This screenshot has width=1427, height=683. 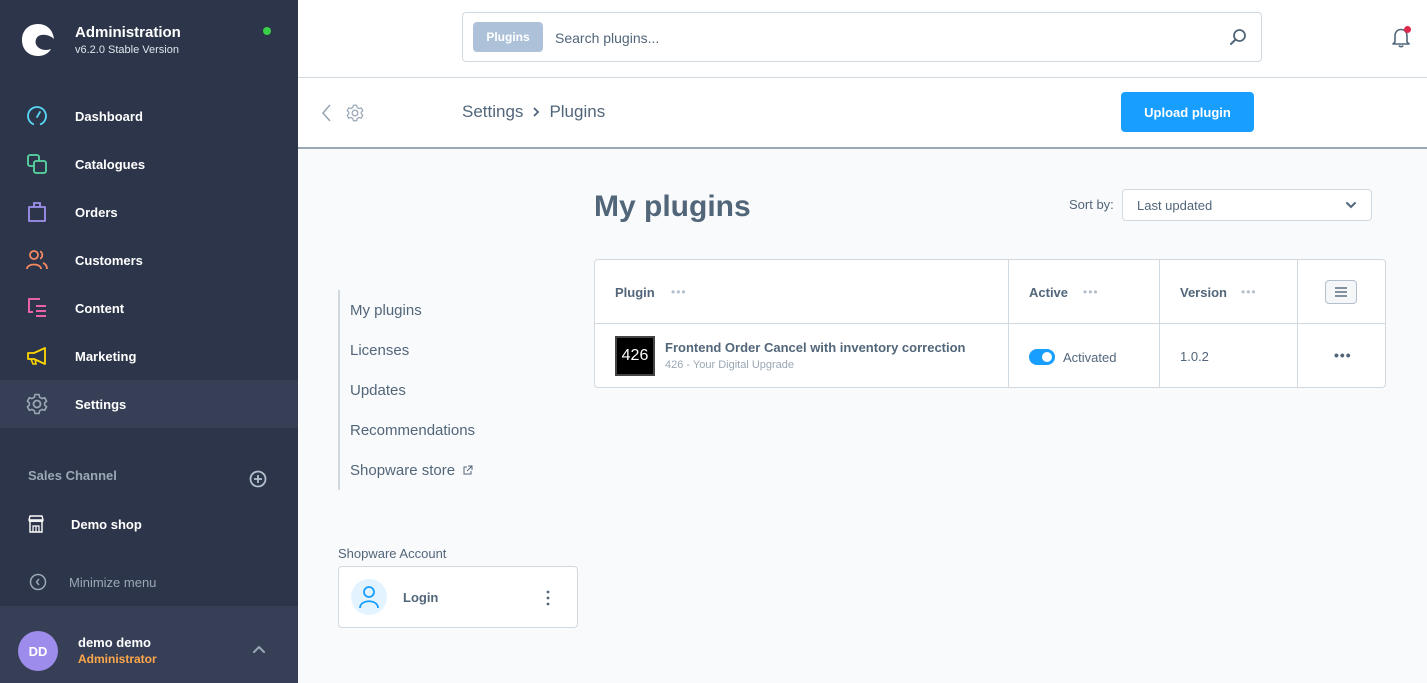 What do you see at coordinates (1042, 357) in the screenshot?
I see `plugin-active-toggle` at bounding box center [1042, 357].